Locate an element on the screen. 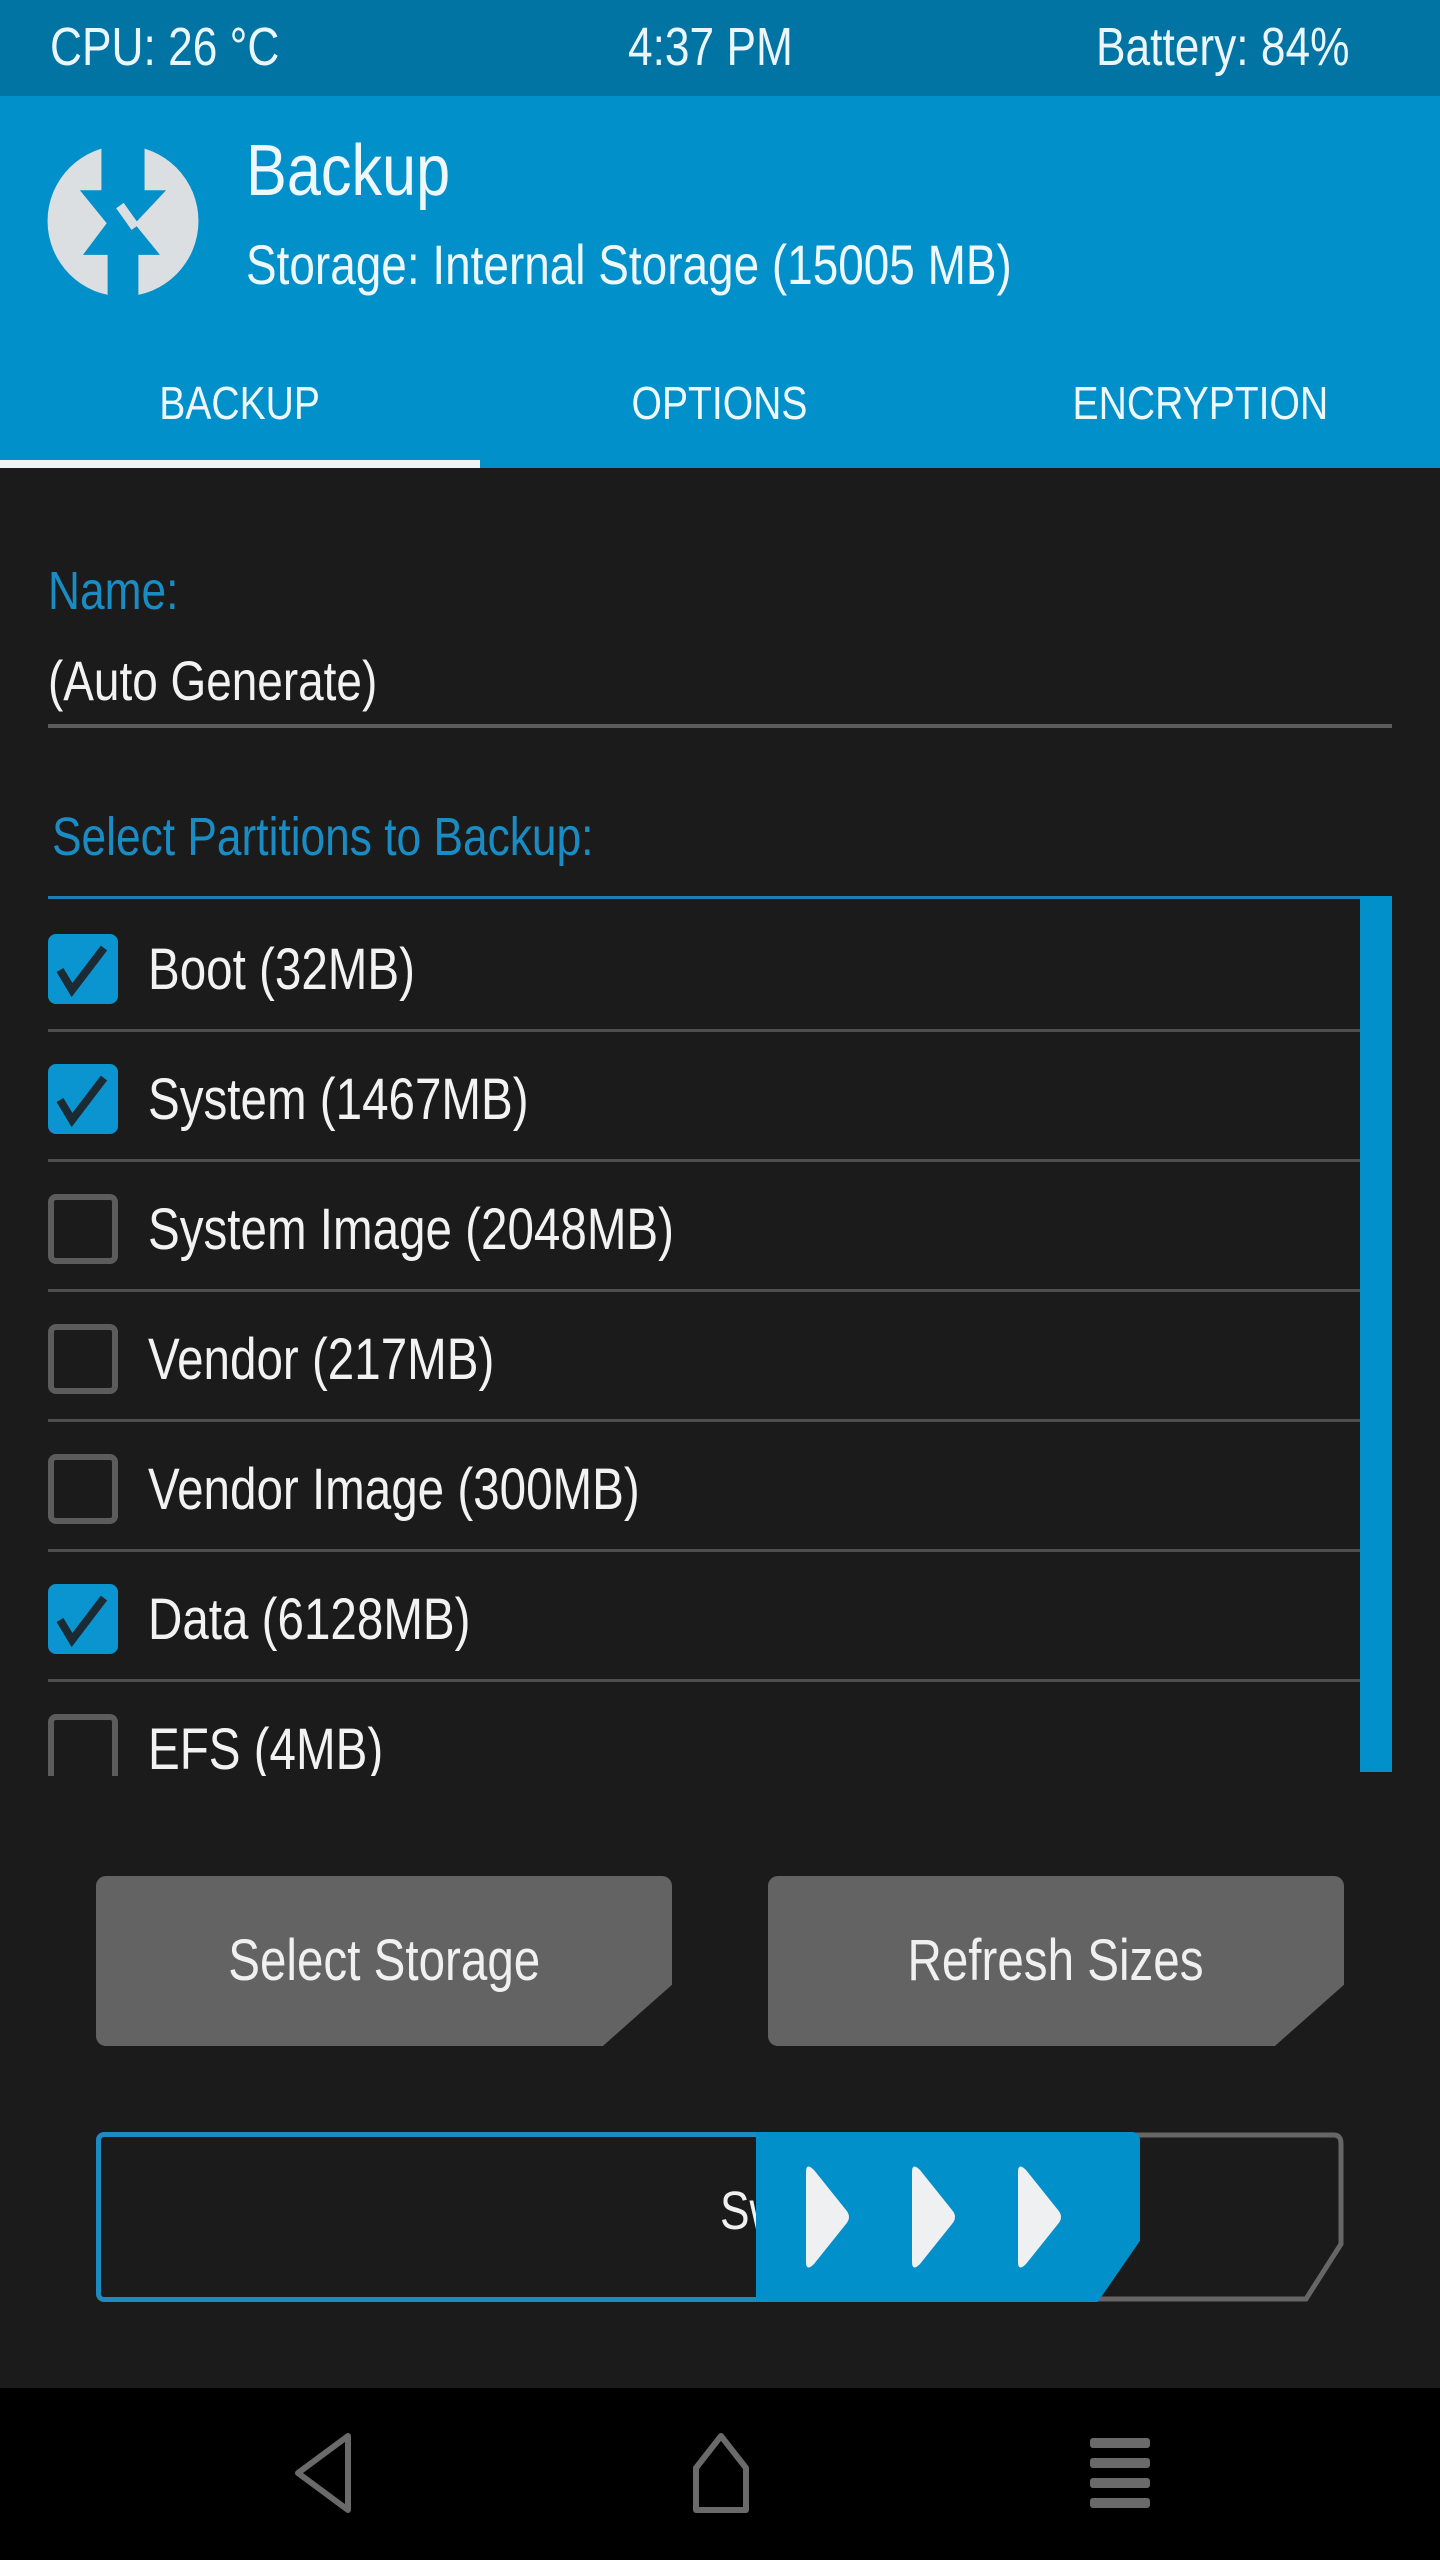 The height and width of the screenshot is (2560, 1440). tab-label: ENCRYPTION is located at coordinates (1200, 403).